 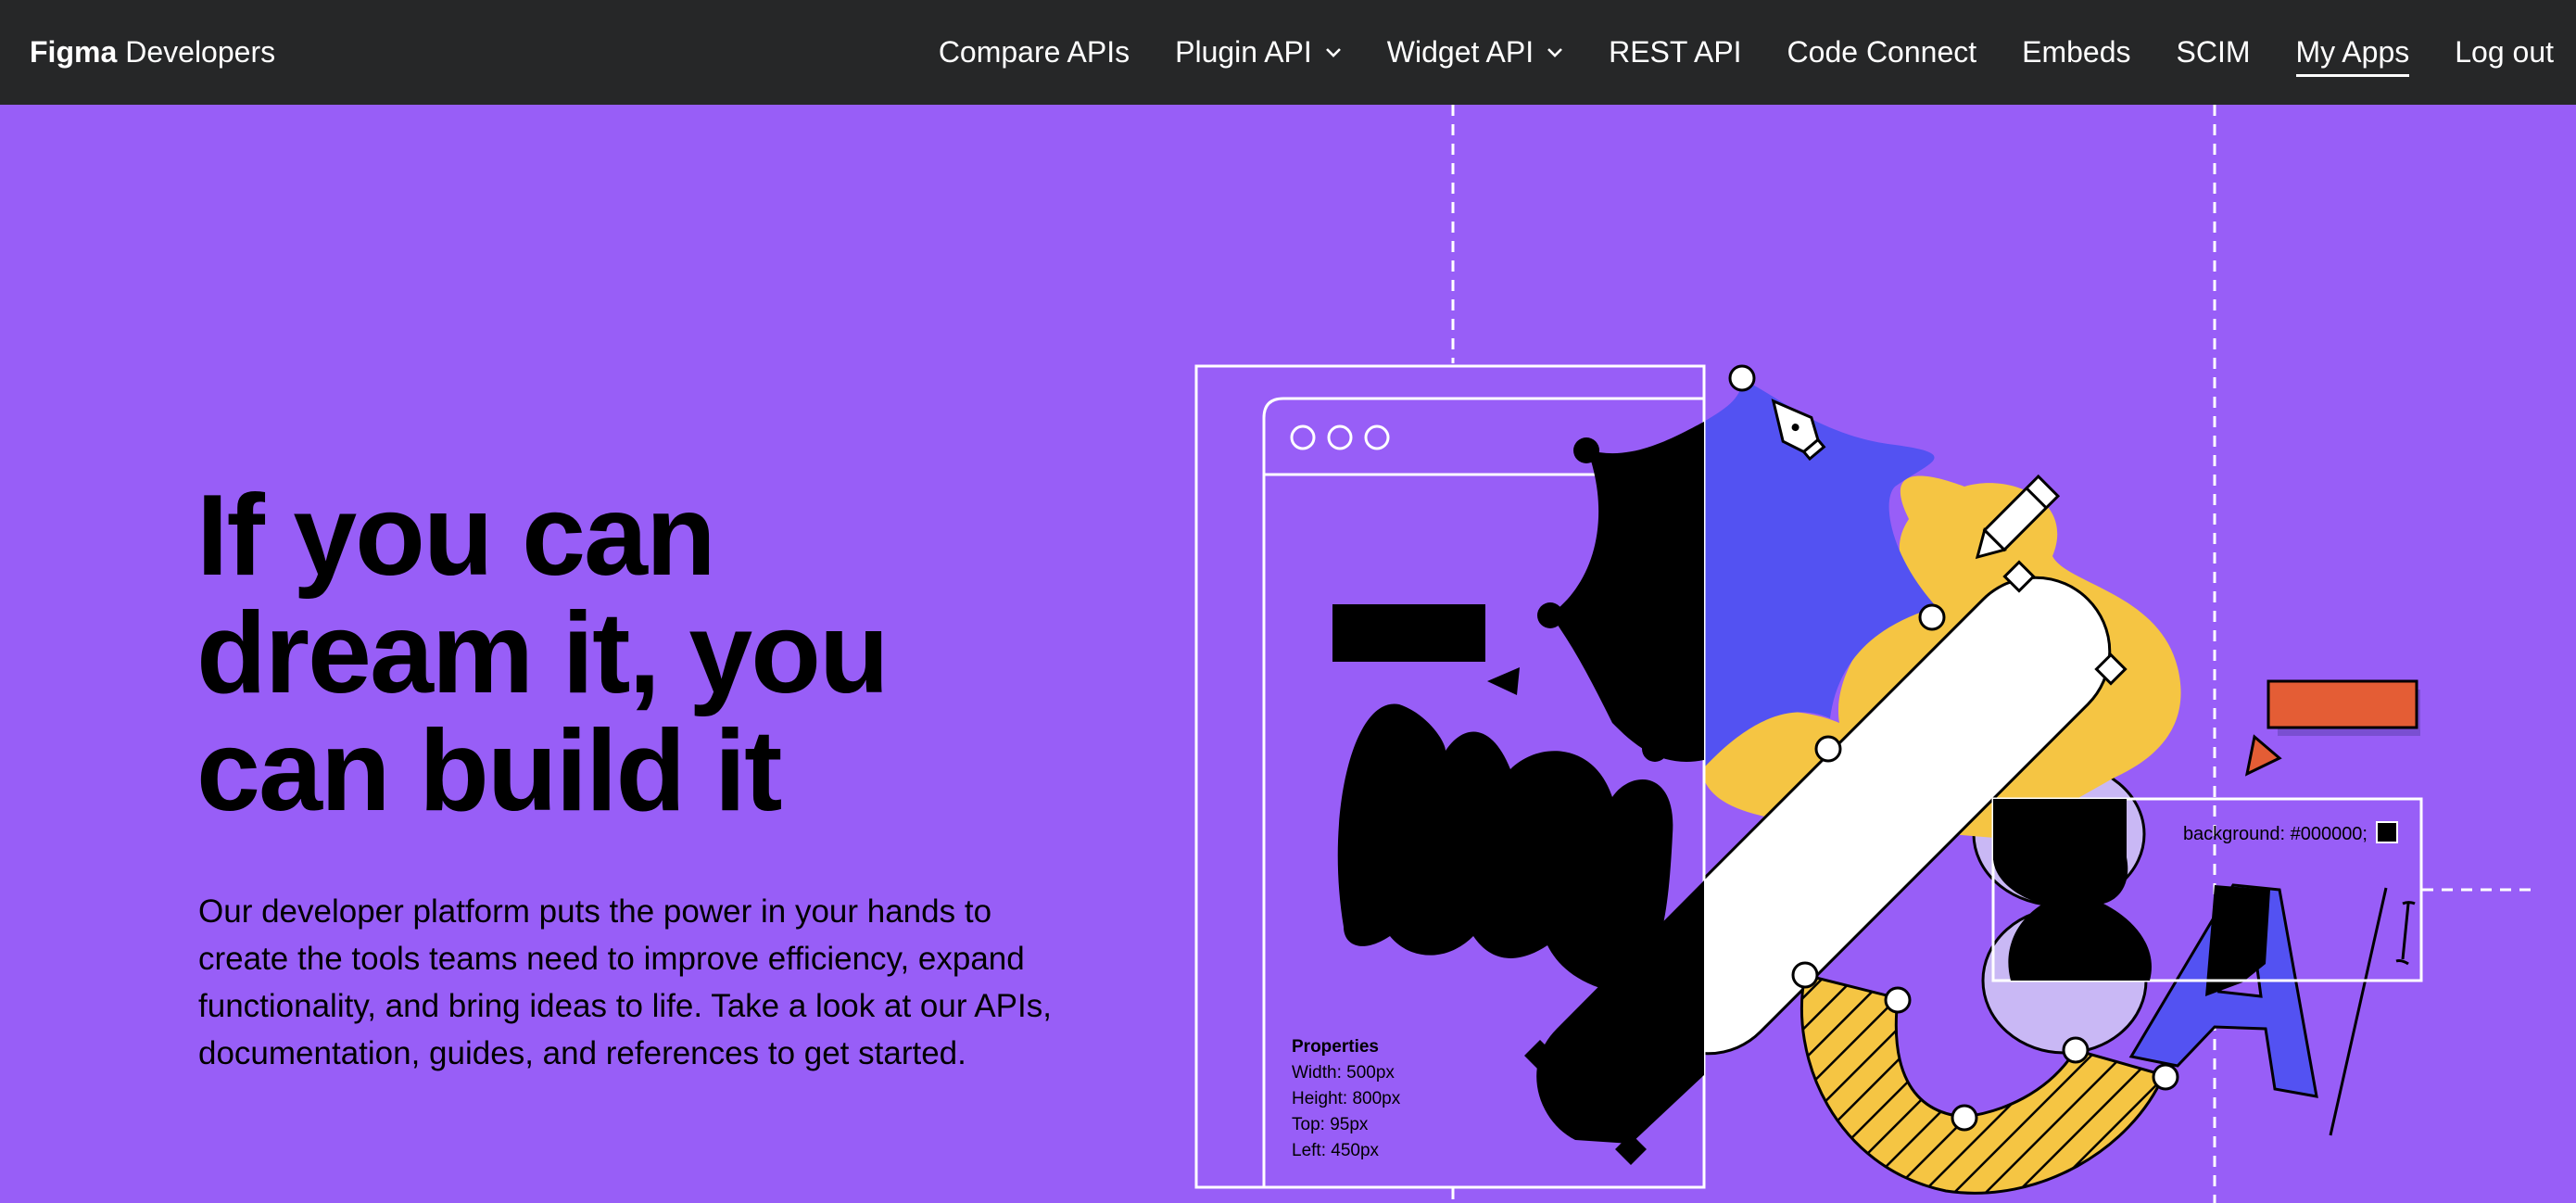 I want to click on nav-item-code-connect: Code Connect, so click(x=1882, y=52).